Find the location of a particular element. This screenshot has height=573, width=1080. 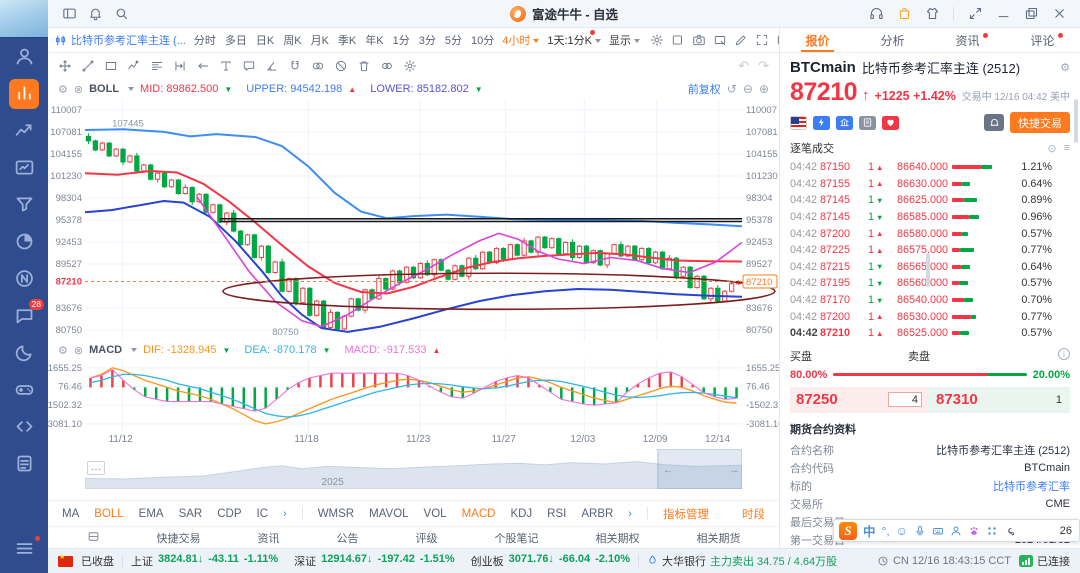

zoom-in-icon: ⊕ is located at coordinates (764, 89).